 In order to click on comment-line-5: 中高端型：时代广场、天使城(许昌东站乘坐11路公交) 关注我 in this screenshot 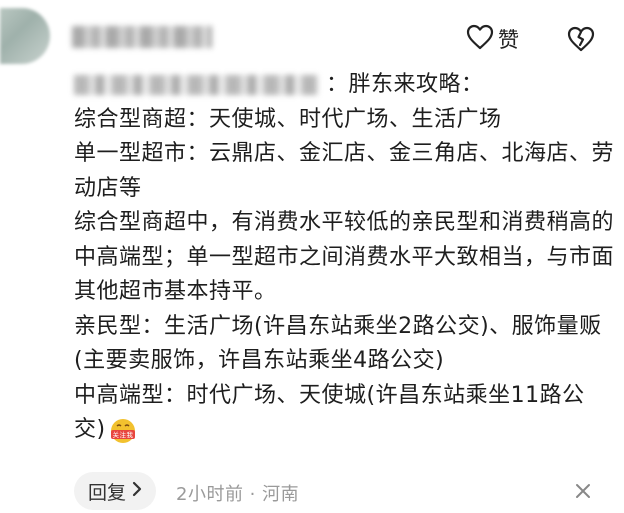, I will do `click(344, 413)`.